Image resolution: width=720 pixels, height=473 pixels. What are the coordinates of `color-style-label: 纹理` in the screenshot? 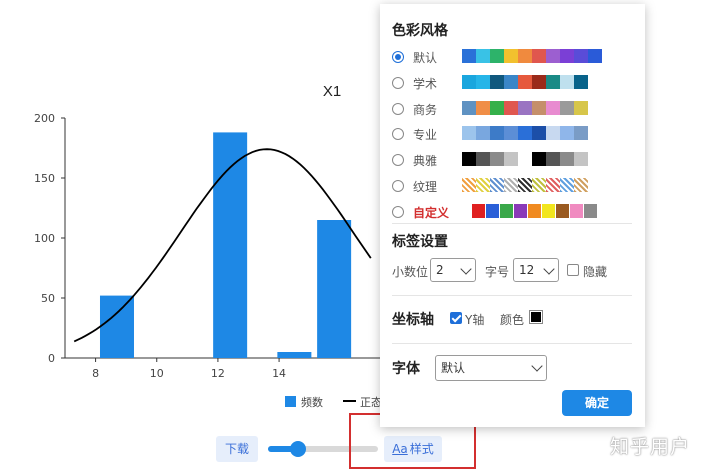 It's located at (425, 187).